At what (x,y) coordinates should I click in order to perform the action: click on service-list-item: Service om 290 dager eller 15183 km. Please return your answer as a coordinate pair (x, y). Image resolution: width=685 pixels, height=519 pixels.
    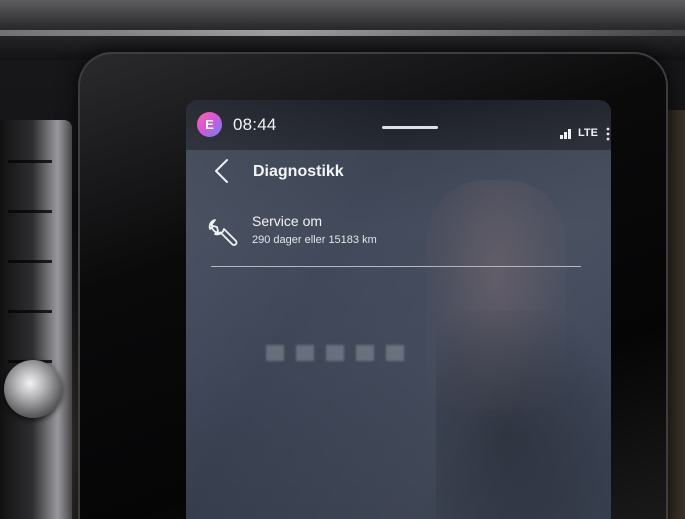
    Looking at the image, I should click on (392, 234).